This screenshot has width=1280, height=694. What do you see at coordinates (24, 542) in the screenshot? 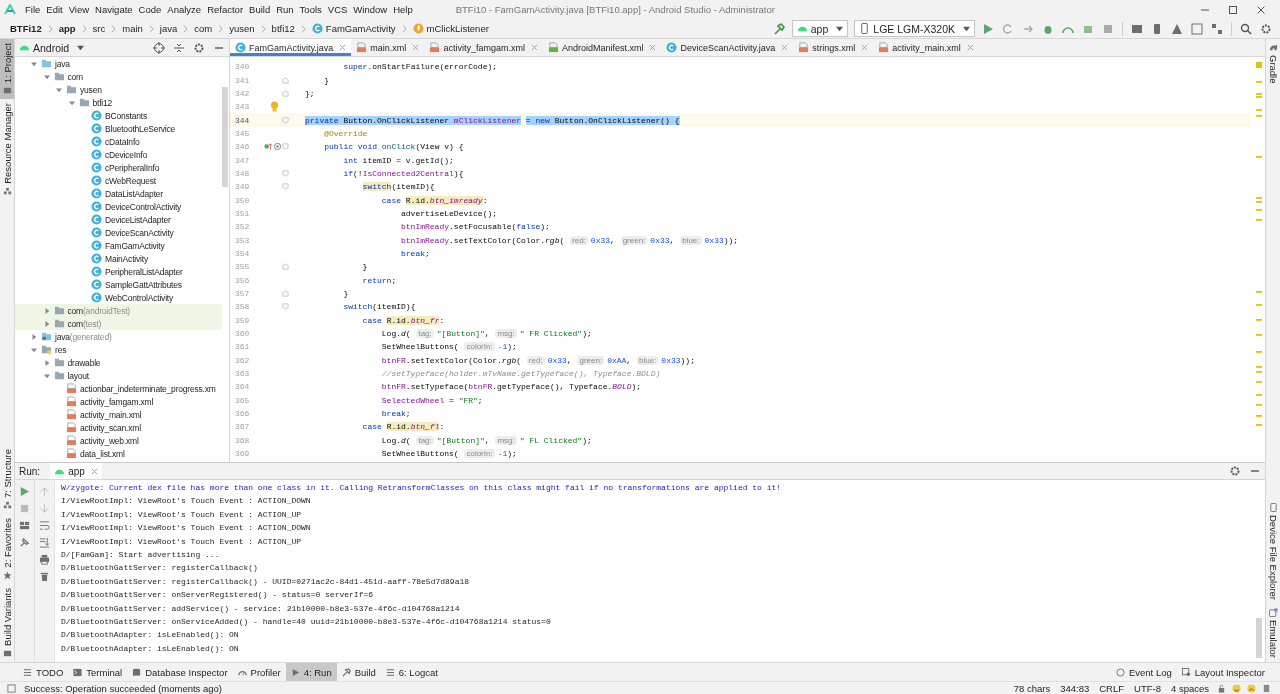
I see `pin-icon` at bounding box center [24, 542].